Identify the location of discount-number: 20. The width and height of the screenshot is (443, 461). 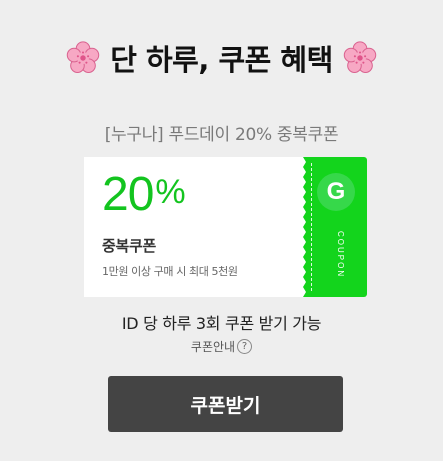
(128, 194).